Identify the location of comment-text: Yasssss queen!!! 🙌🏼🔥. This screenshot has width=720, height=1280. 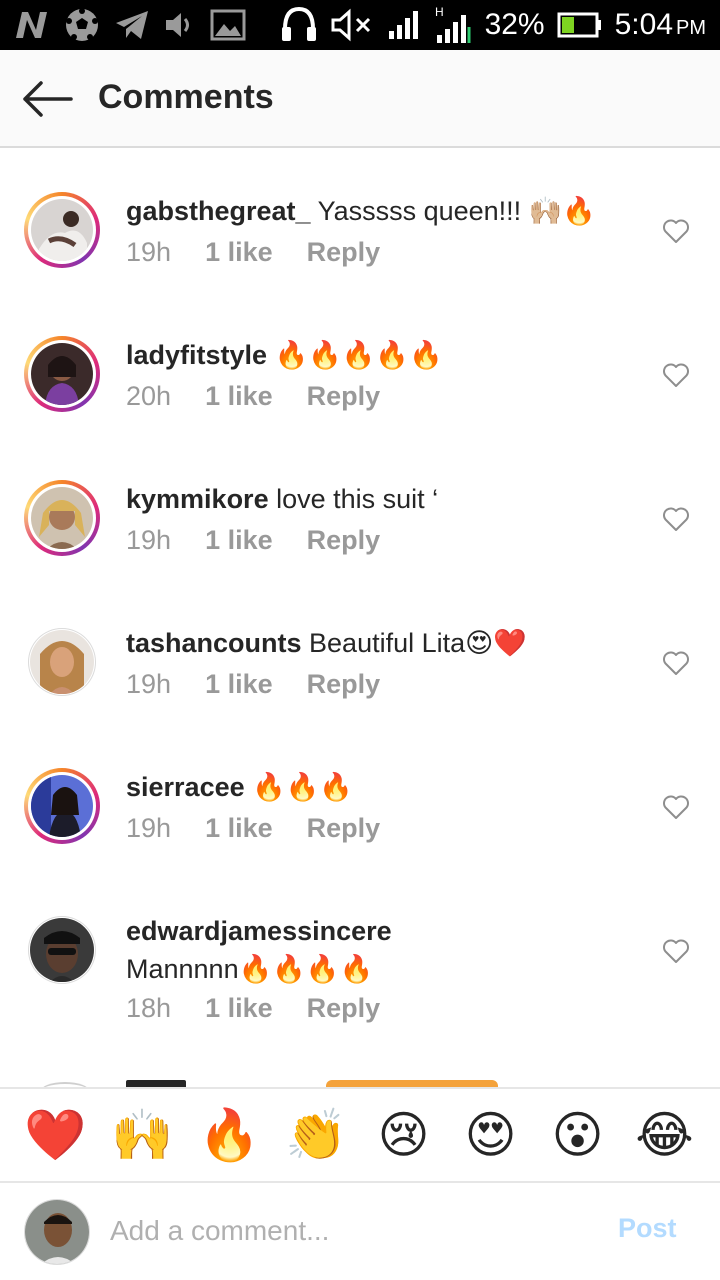
(453, 211).